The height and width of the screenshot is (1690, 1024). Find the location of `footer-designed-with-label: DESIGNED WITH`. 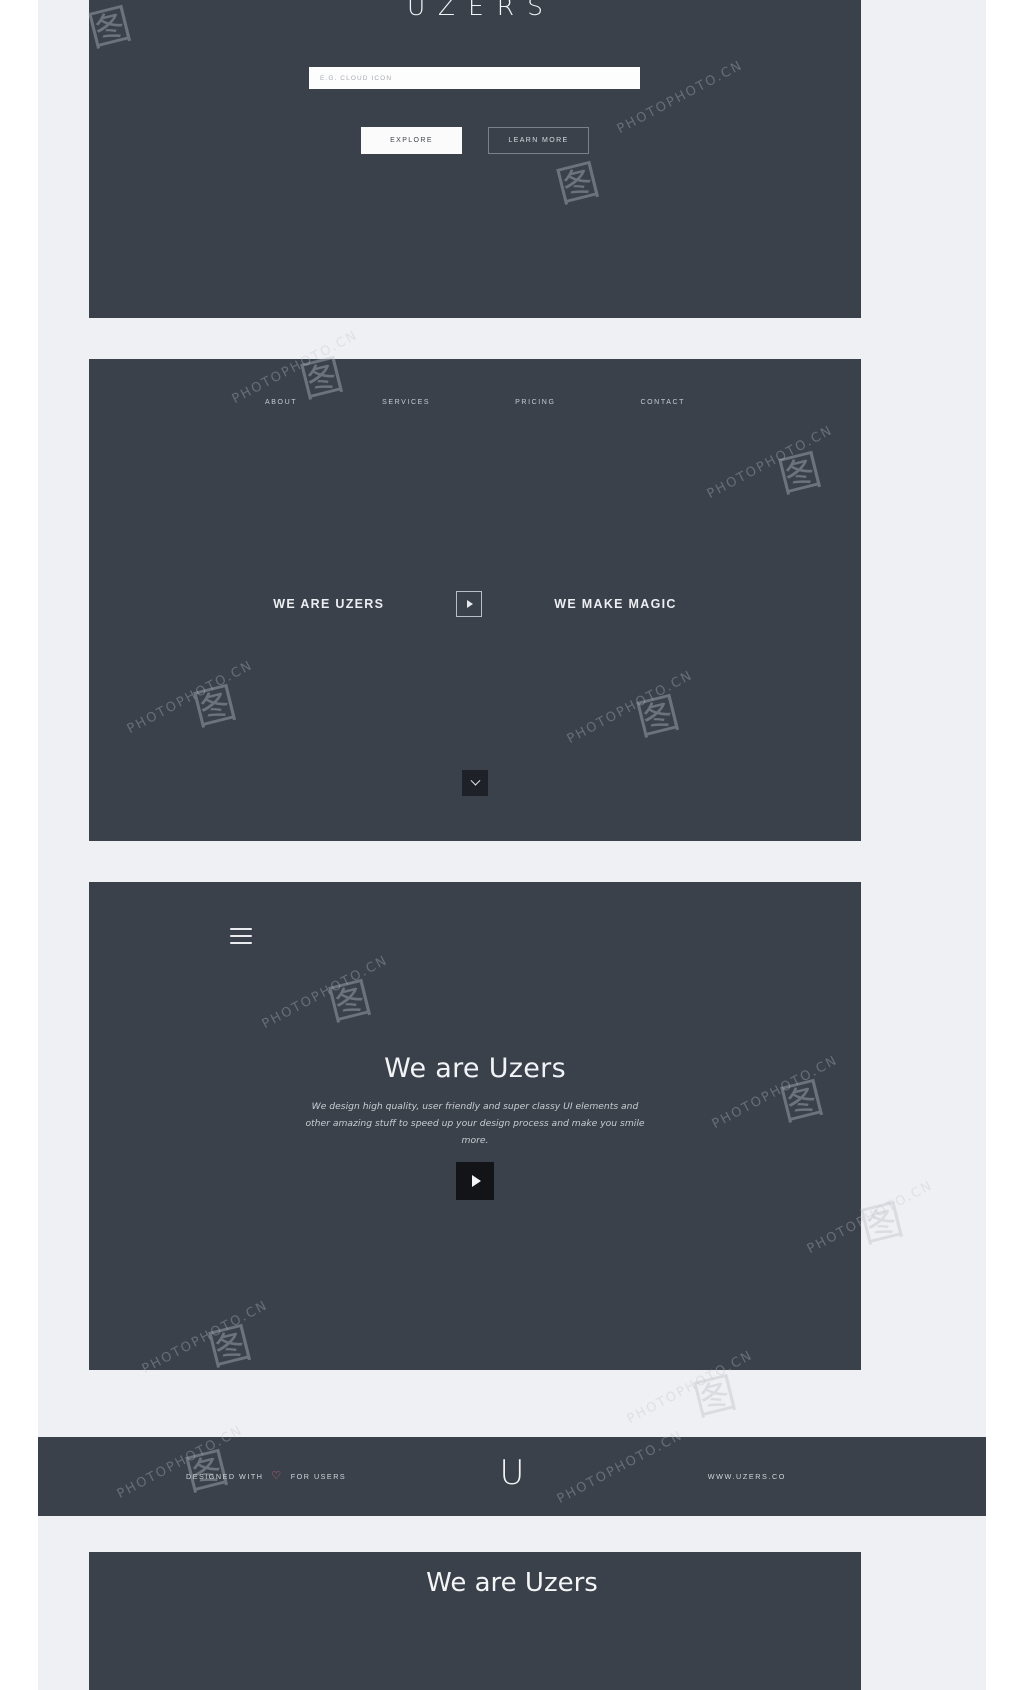

footer-designed-with-label: DESIGNED WITH is located at coordinates (225, 1476).